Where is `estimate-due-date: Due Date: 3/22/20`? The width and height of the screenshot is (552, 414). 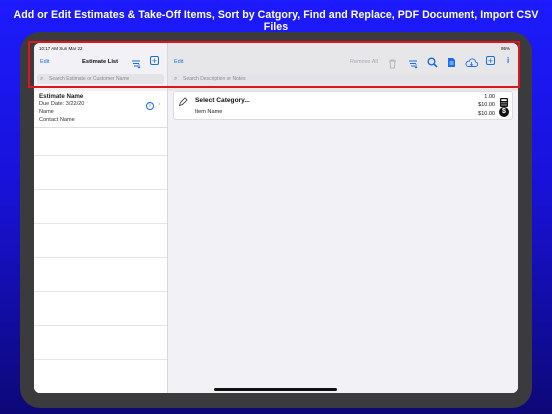 estimate-due-date: Due Date: 3/22/20 is located at coordinates (62, 104).